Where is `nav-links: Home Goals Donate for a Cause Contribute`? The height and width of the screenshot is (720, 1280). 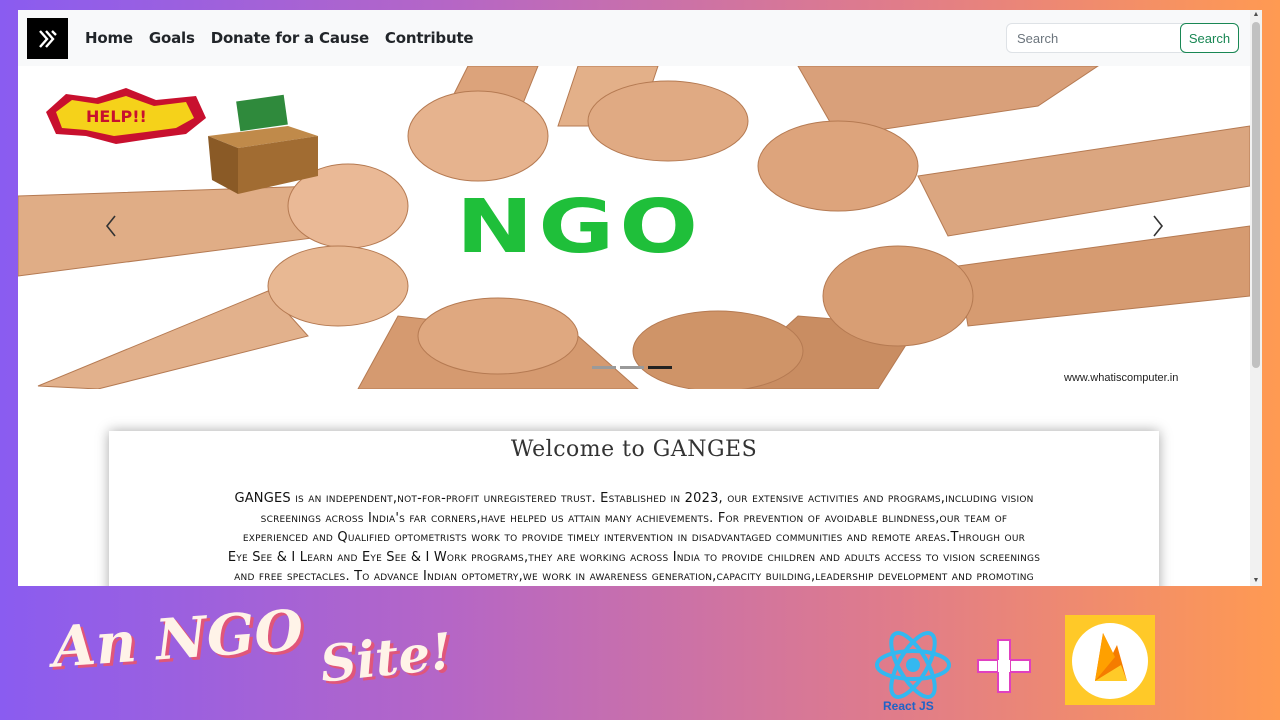
nav-links: Home Goals Donate for a Cause Contribute is located at coordinates (287, 38).